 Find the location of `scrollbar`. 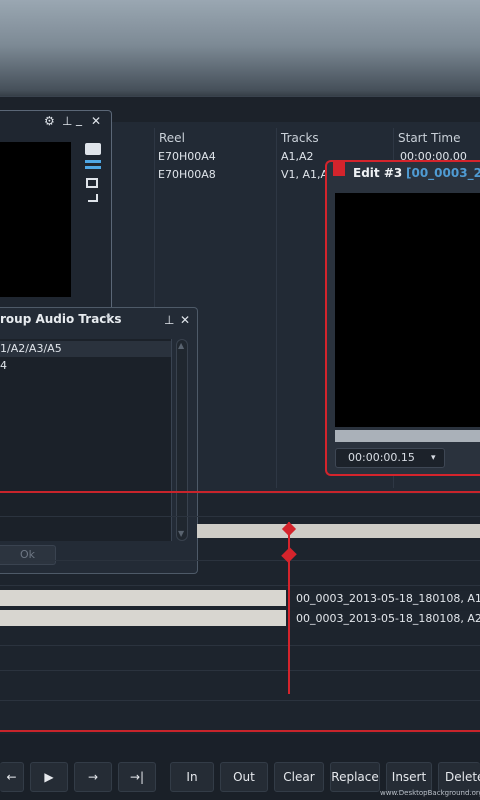

scrollbar is located at coordinates (182, 440).